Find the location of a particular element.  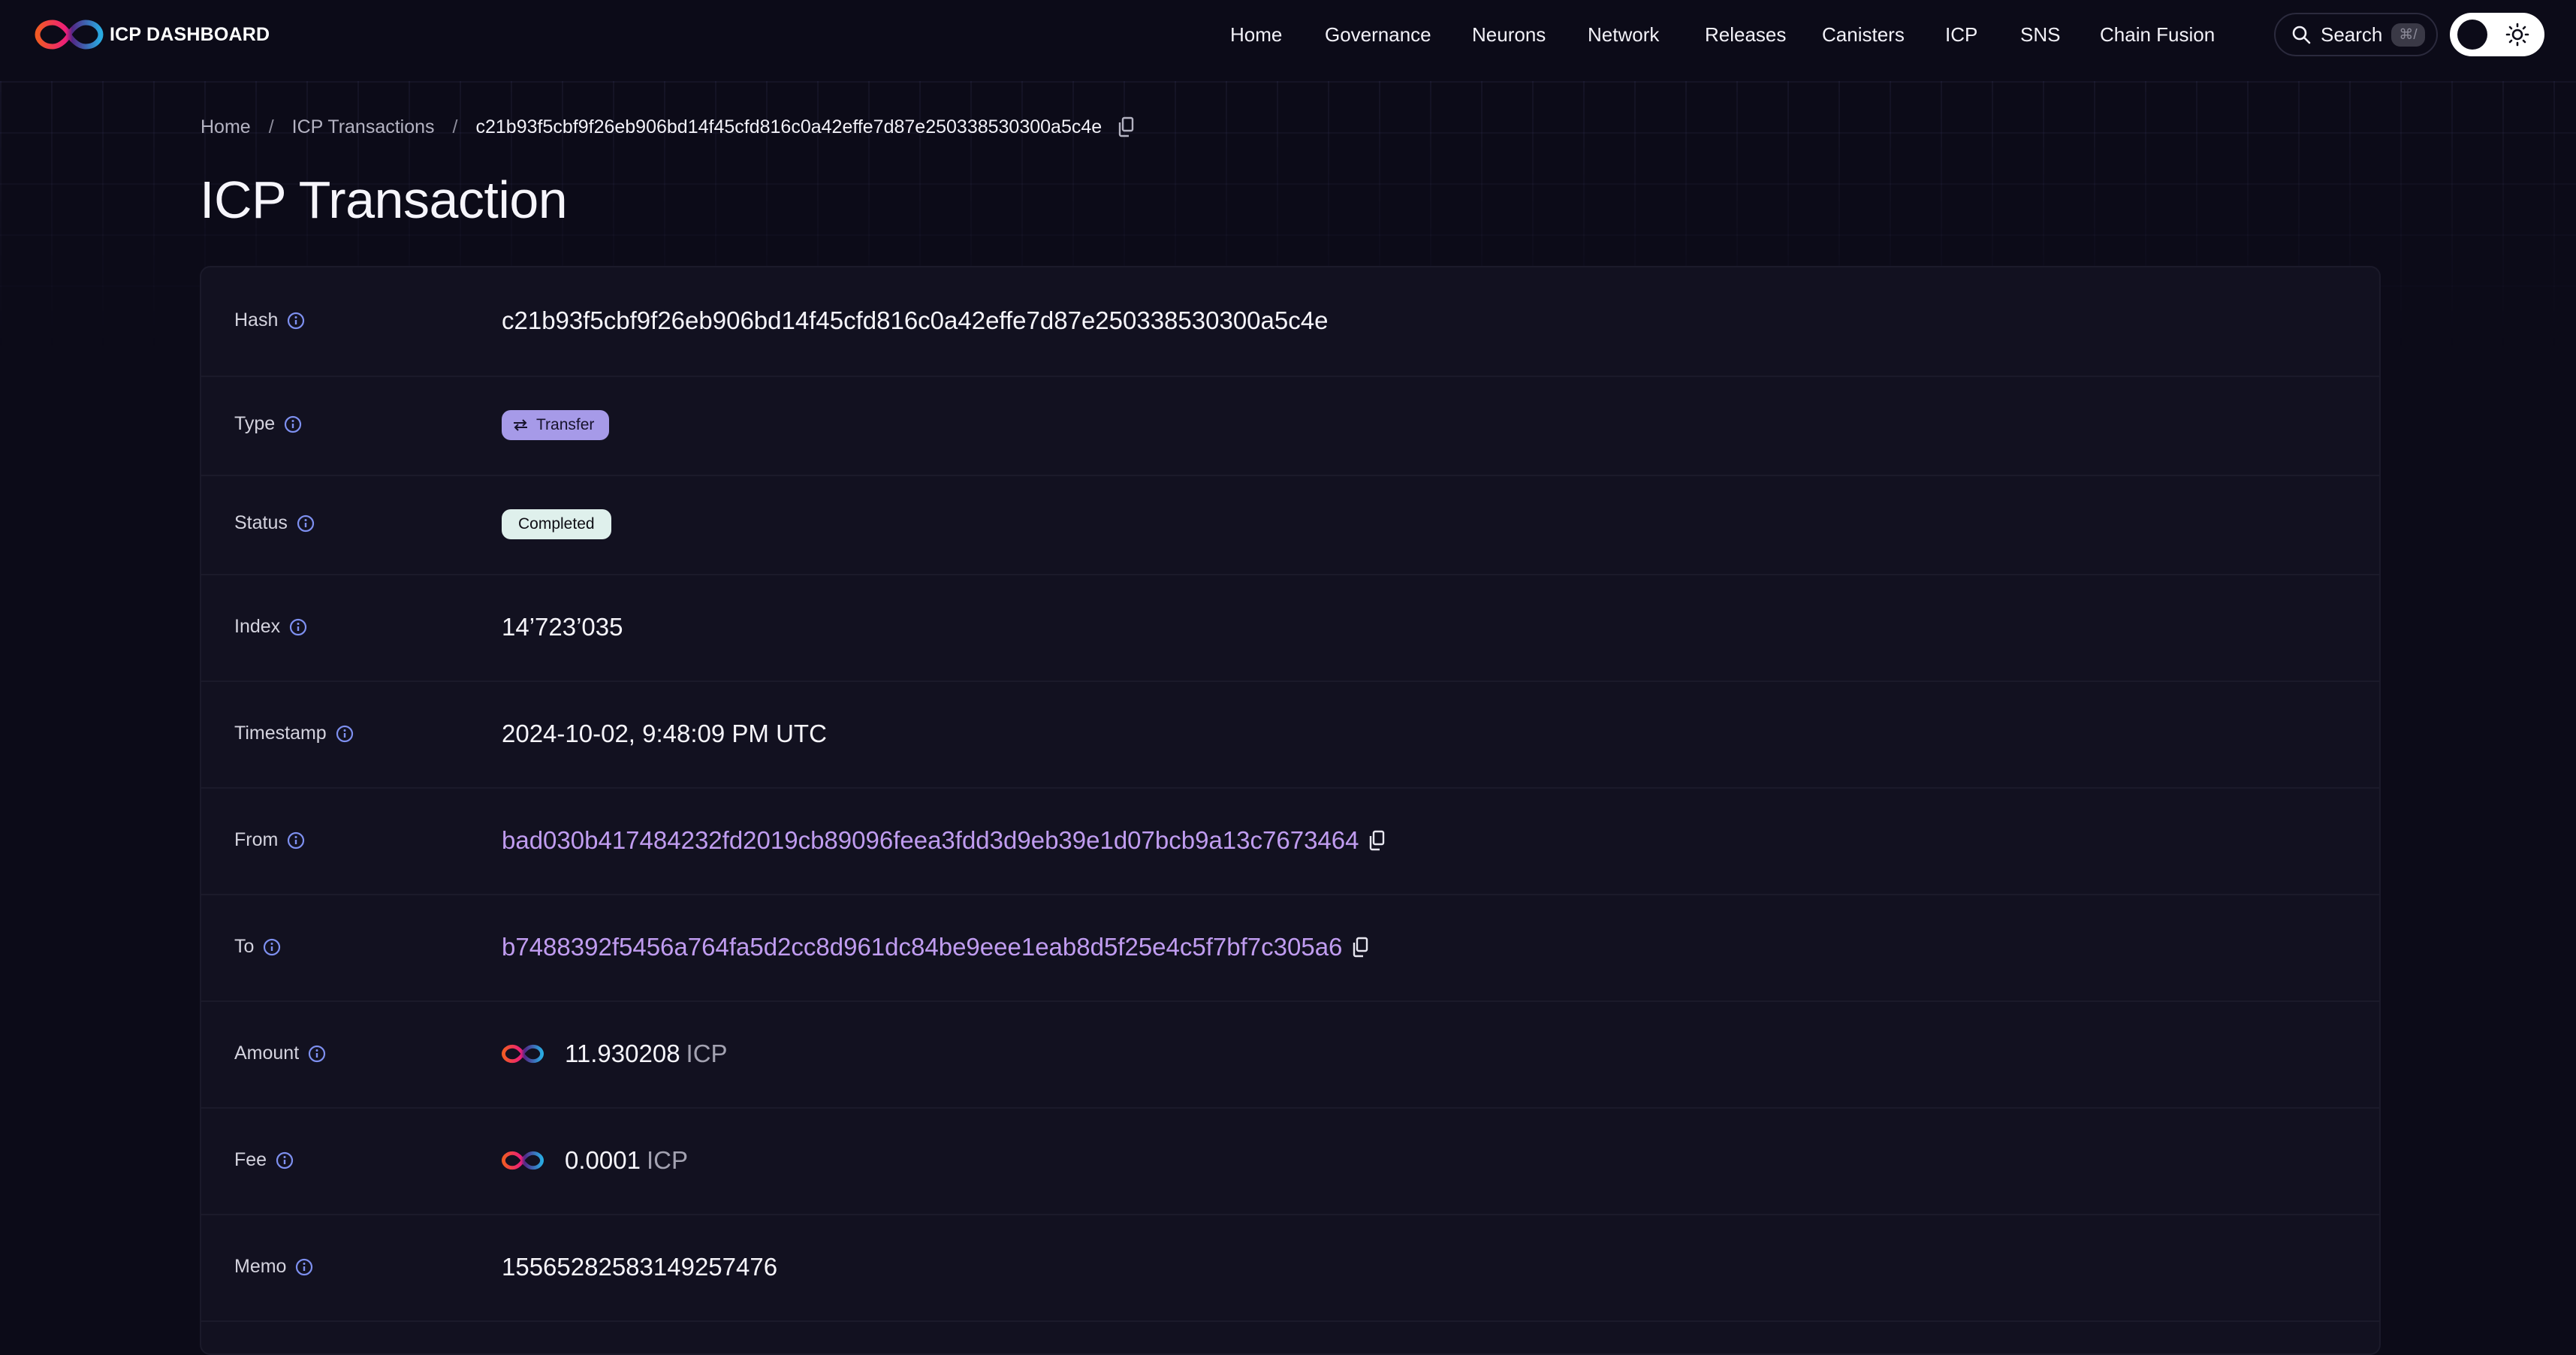

nav-releases: Releases is located at coordinates (1745, 35).